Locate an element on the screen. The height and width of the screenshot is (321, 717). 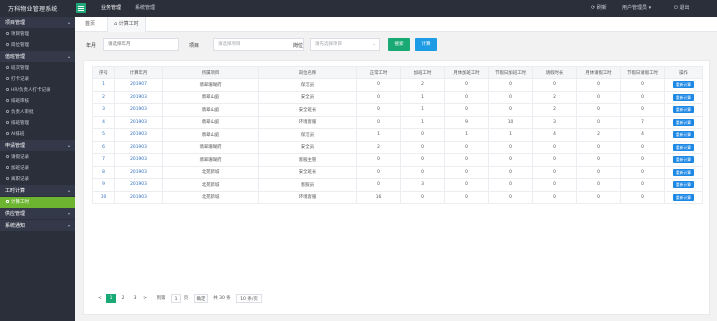
page-3-button: 3 is located at coordinates (135, 298).